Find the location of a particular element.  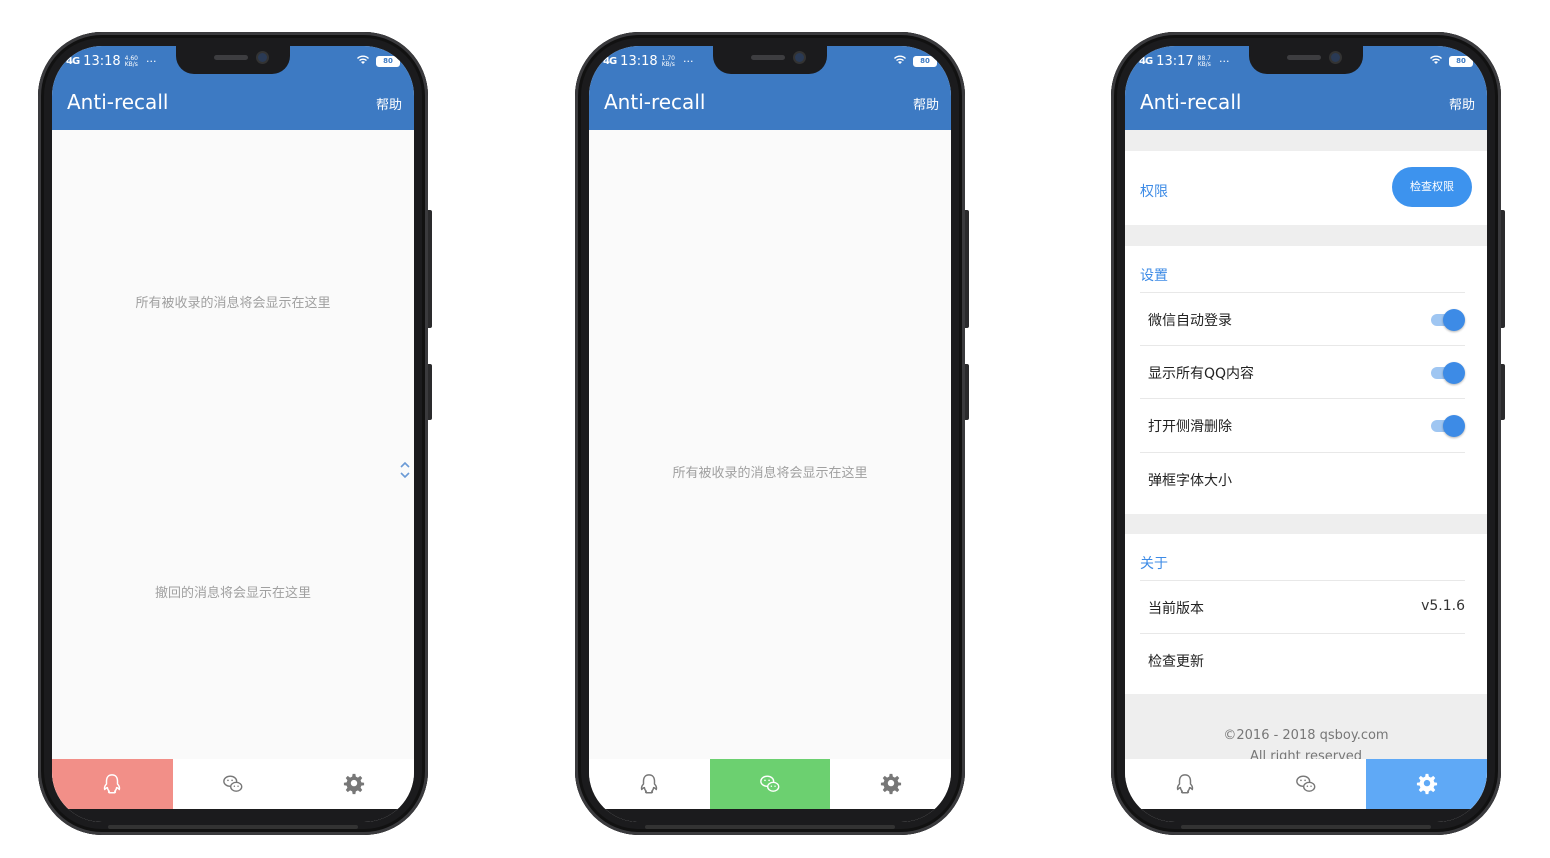

split-drag-handle is located at coordinates (405, 470).